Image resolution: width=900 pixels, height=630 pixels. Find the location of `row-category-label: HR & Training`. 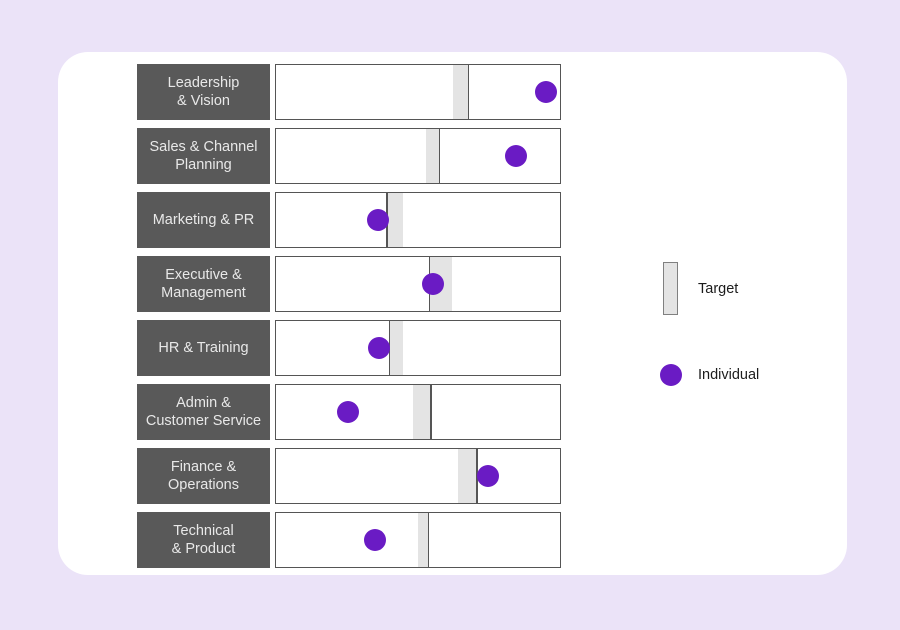

row-category-label: HR & Training is located at coordinates (203, 348).